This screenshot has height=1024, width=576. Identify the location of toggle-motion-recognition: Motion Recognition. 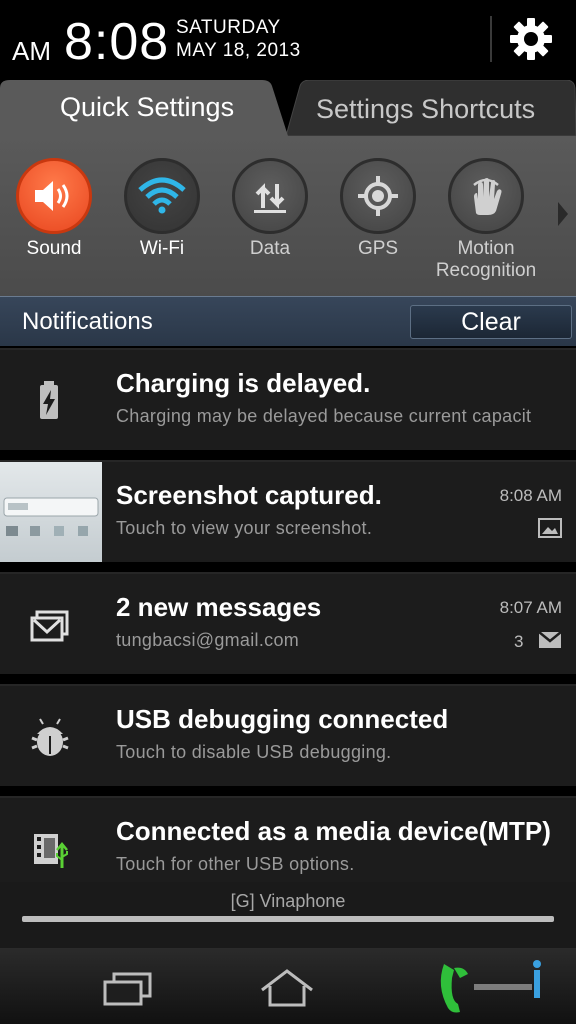
(486, 220).